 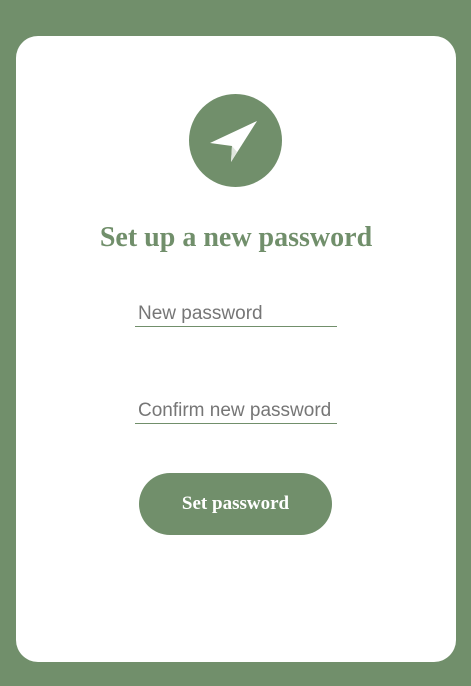 I want to click on logo-badge, so click(x=235, y=140).